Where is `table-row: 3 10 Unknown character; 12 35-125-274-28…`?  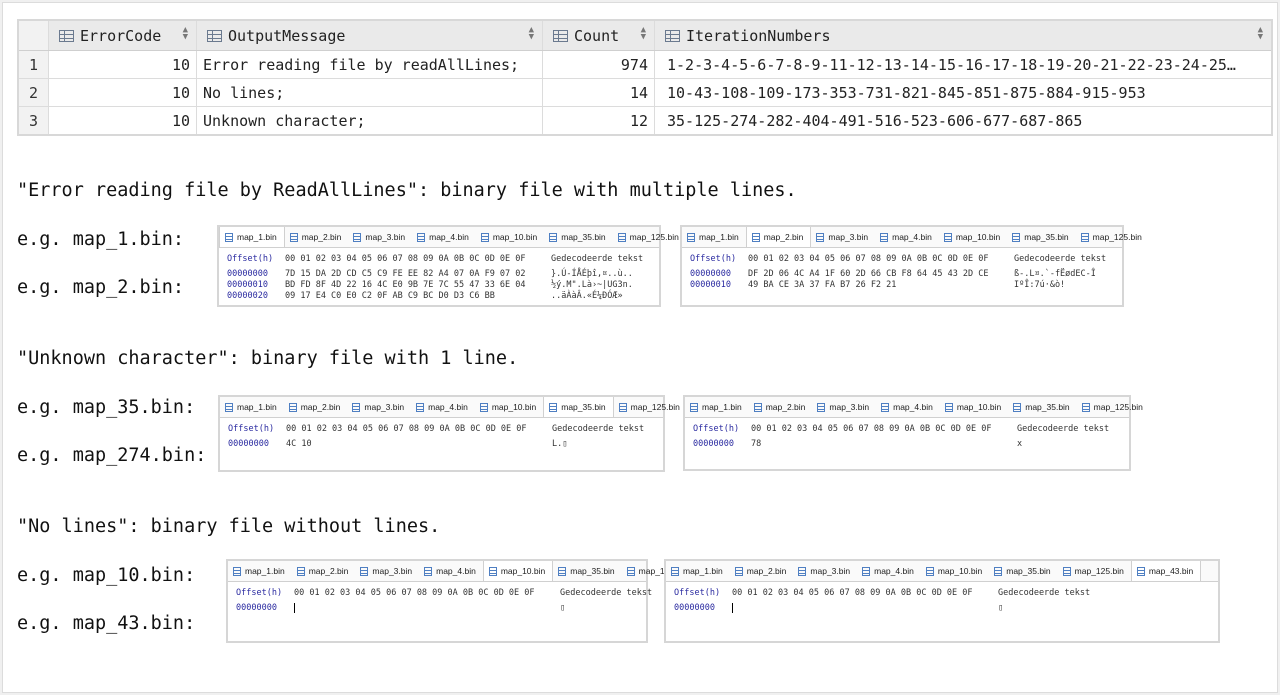 table-row: 3 10 Unknown character; 12 35-125-274-28… is located at coordinates (645, 120).